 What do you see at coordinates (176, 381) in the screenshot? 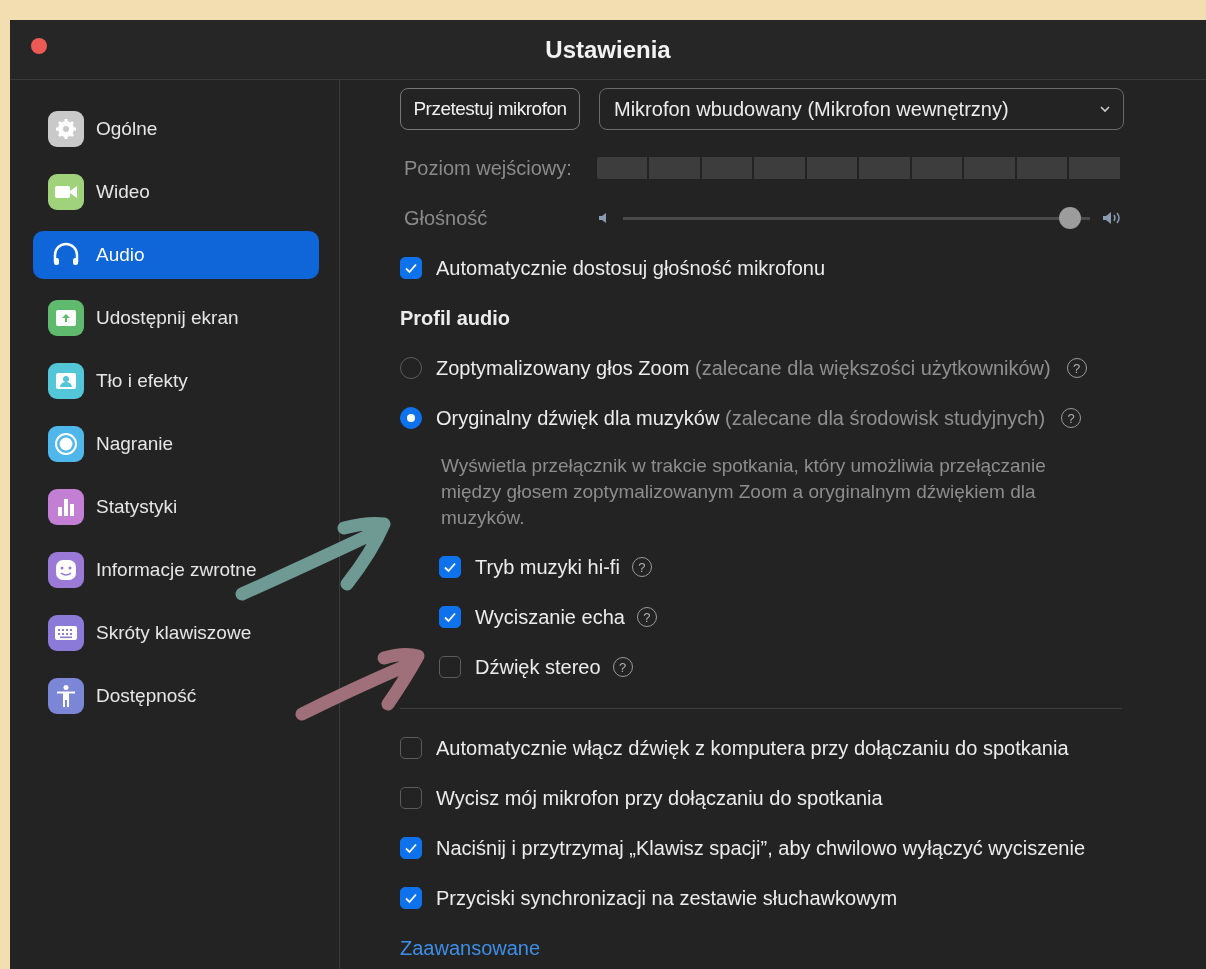
I see `sidebar-item: Tło i efekty` at bounding box center [176, 381].